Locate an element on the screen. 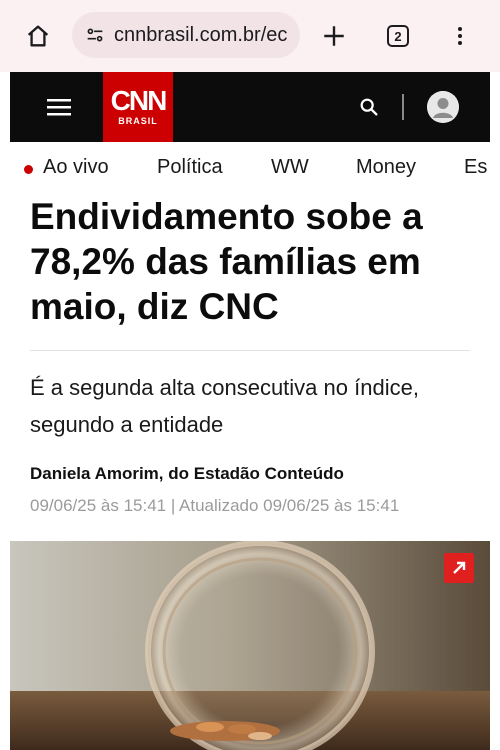 The width and height of the screenshot is (500, 750). plus-icon is located at coordinates (334, 36).